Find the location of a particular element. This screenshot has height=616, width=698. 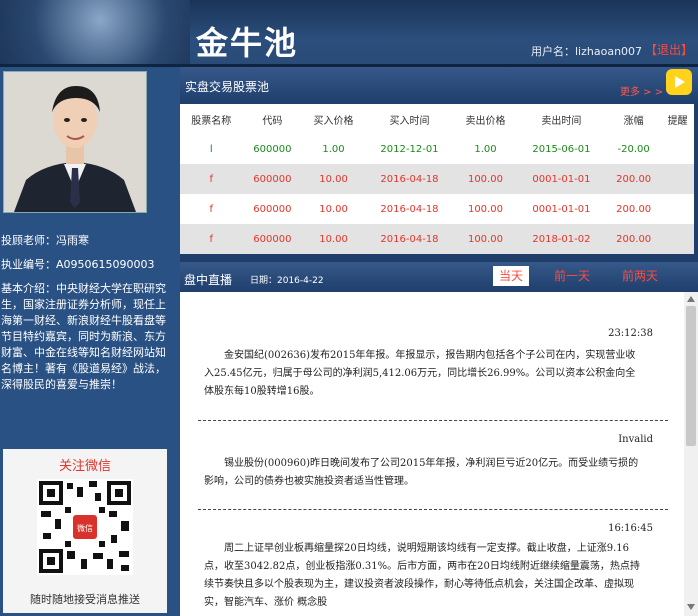

cell-buy-price: 1.00 is located at coordinates (333, 149).